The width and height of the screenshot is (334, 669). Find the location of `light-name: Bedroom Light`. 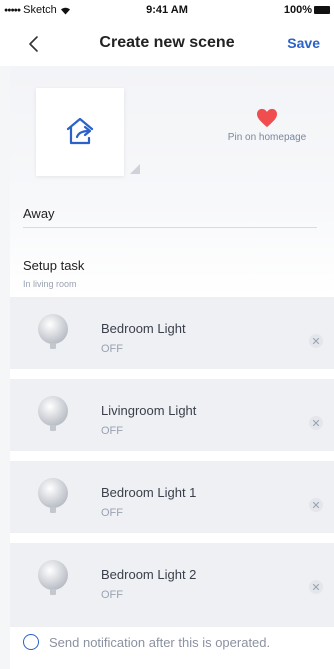

light-name: Bedroom Light is located at coordinates (143, 328).